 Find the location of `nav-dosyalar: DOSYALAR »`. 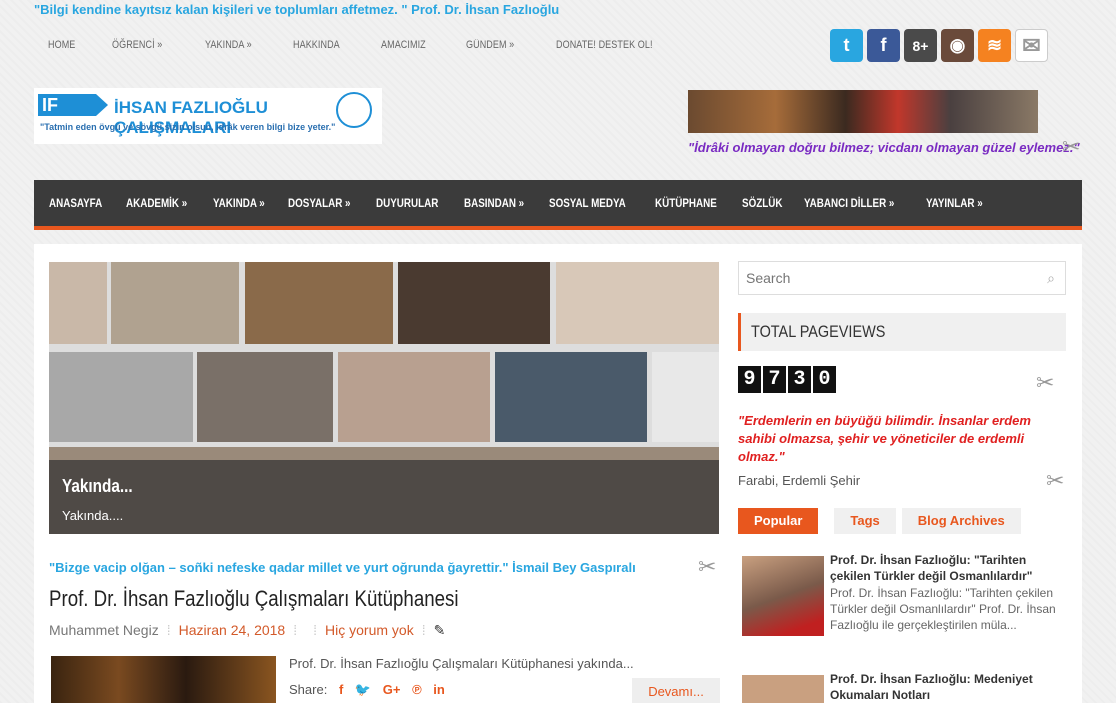

nav-dosyalar: DOSYALAR » is located at coordinates (319, 203).